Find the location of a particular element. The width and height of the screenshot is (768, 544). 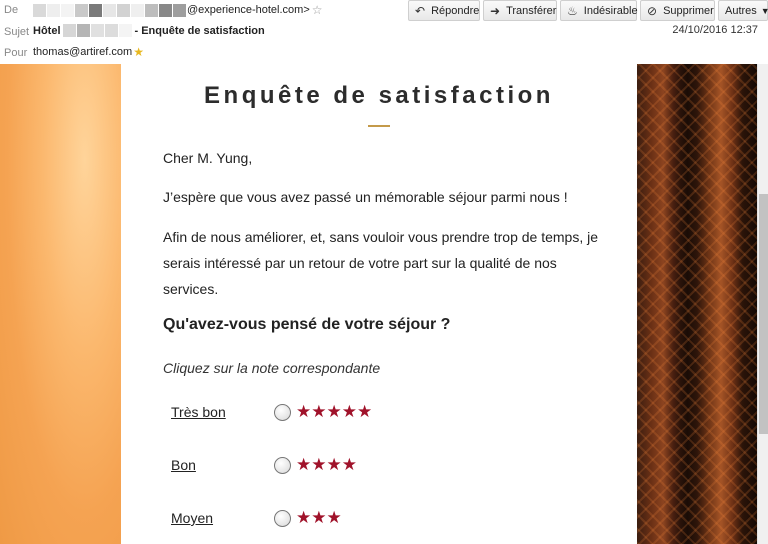

title-divider is located at coordinates (379, 126).